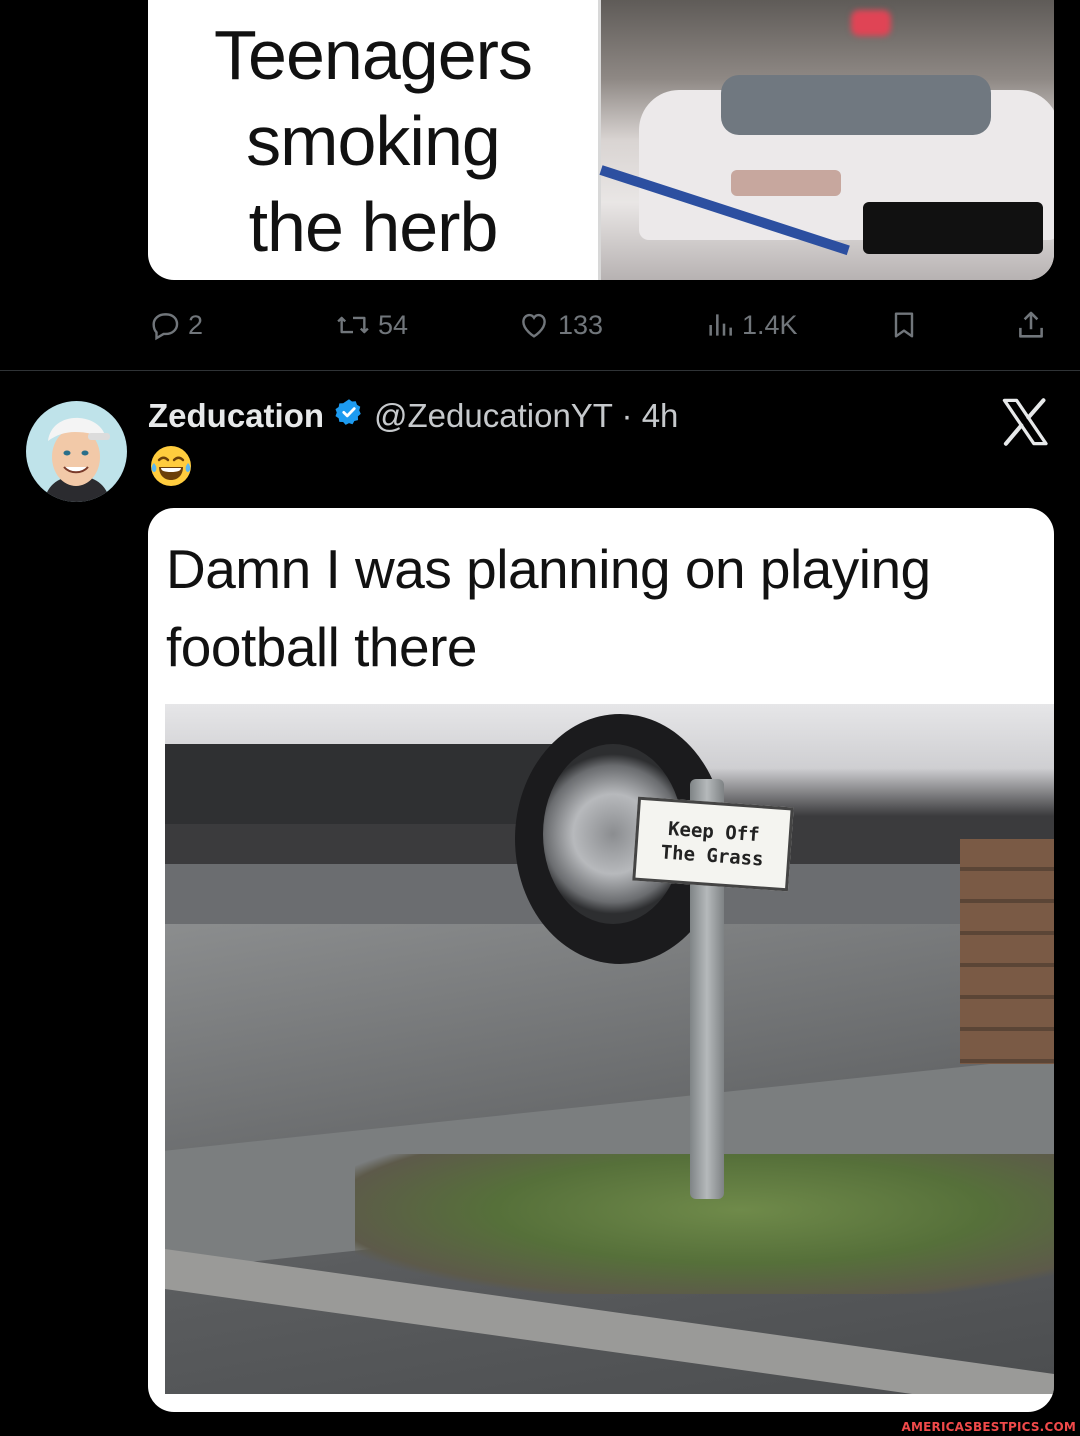  I want to click on tweet-divider, so click(540, 370).